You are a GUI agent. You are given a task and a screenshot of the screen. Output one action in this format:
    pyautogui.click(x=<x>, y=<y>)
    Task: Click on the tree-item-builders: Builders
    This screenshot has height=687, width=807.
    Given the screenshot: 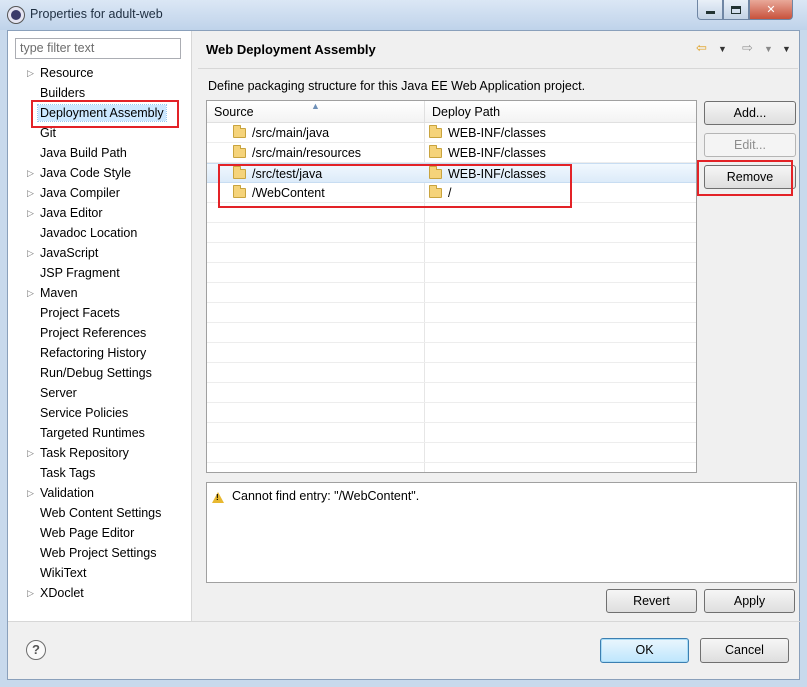 What is the action you would take?
    pyautogui.click(x=100, y=93)
    